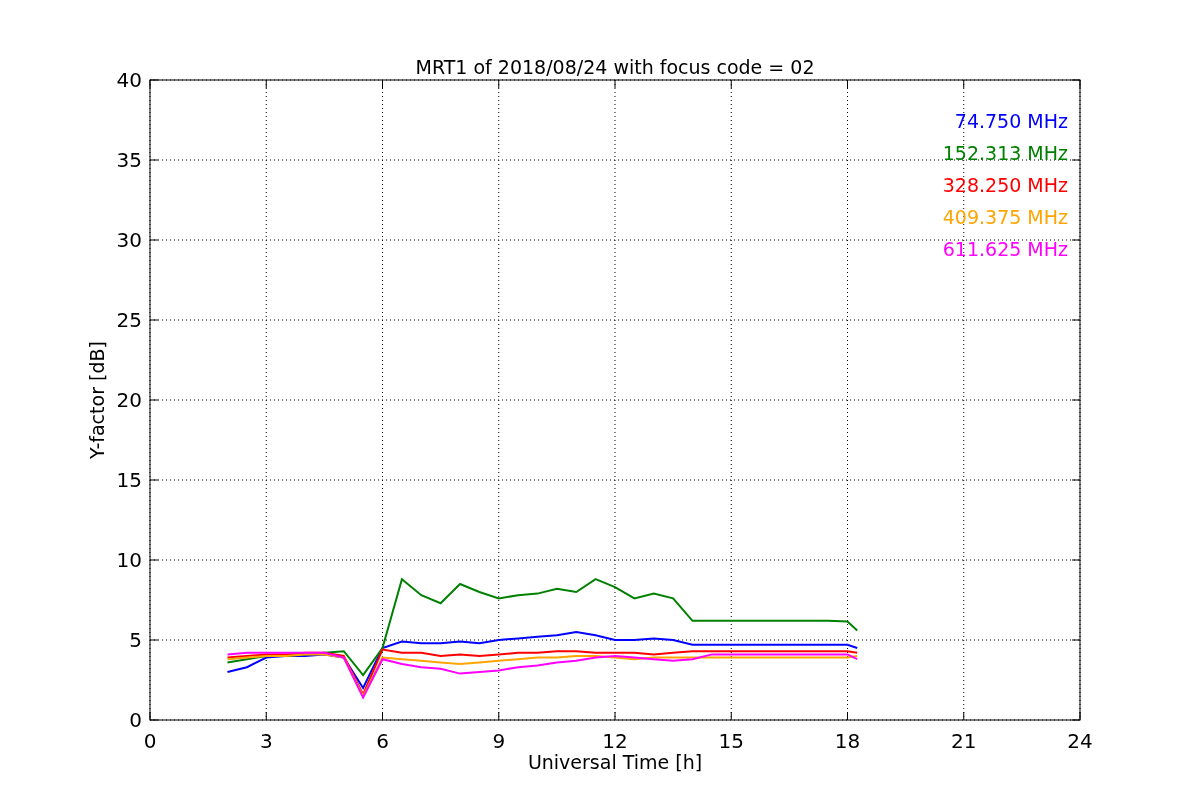 The image size is (1200, 800). Describe the element at coordinates (129, 400) in the screenshot. I see `y-tick-label: 20` at that location.